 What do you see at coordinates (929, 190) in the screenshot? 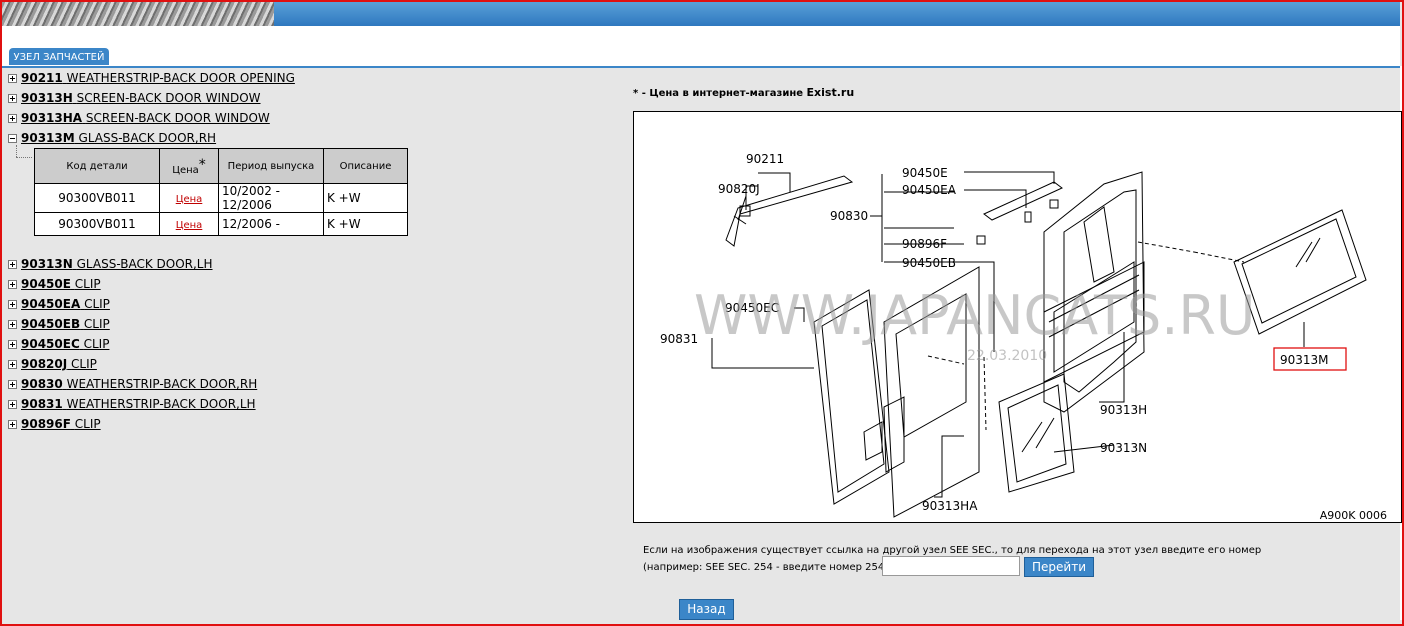
I see `label-90450ea: 90450EA` at bounding box center [929, 190].